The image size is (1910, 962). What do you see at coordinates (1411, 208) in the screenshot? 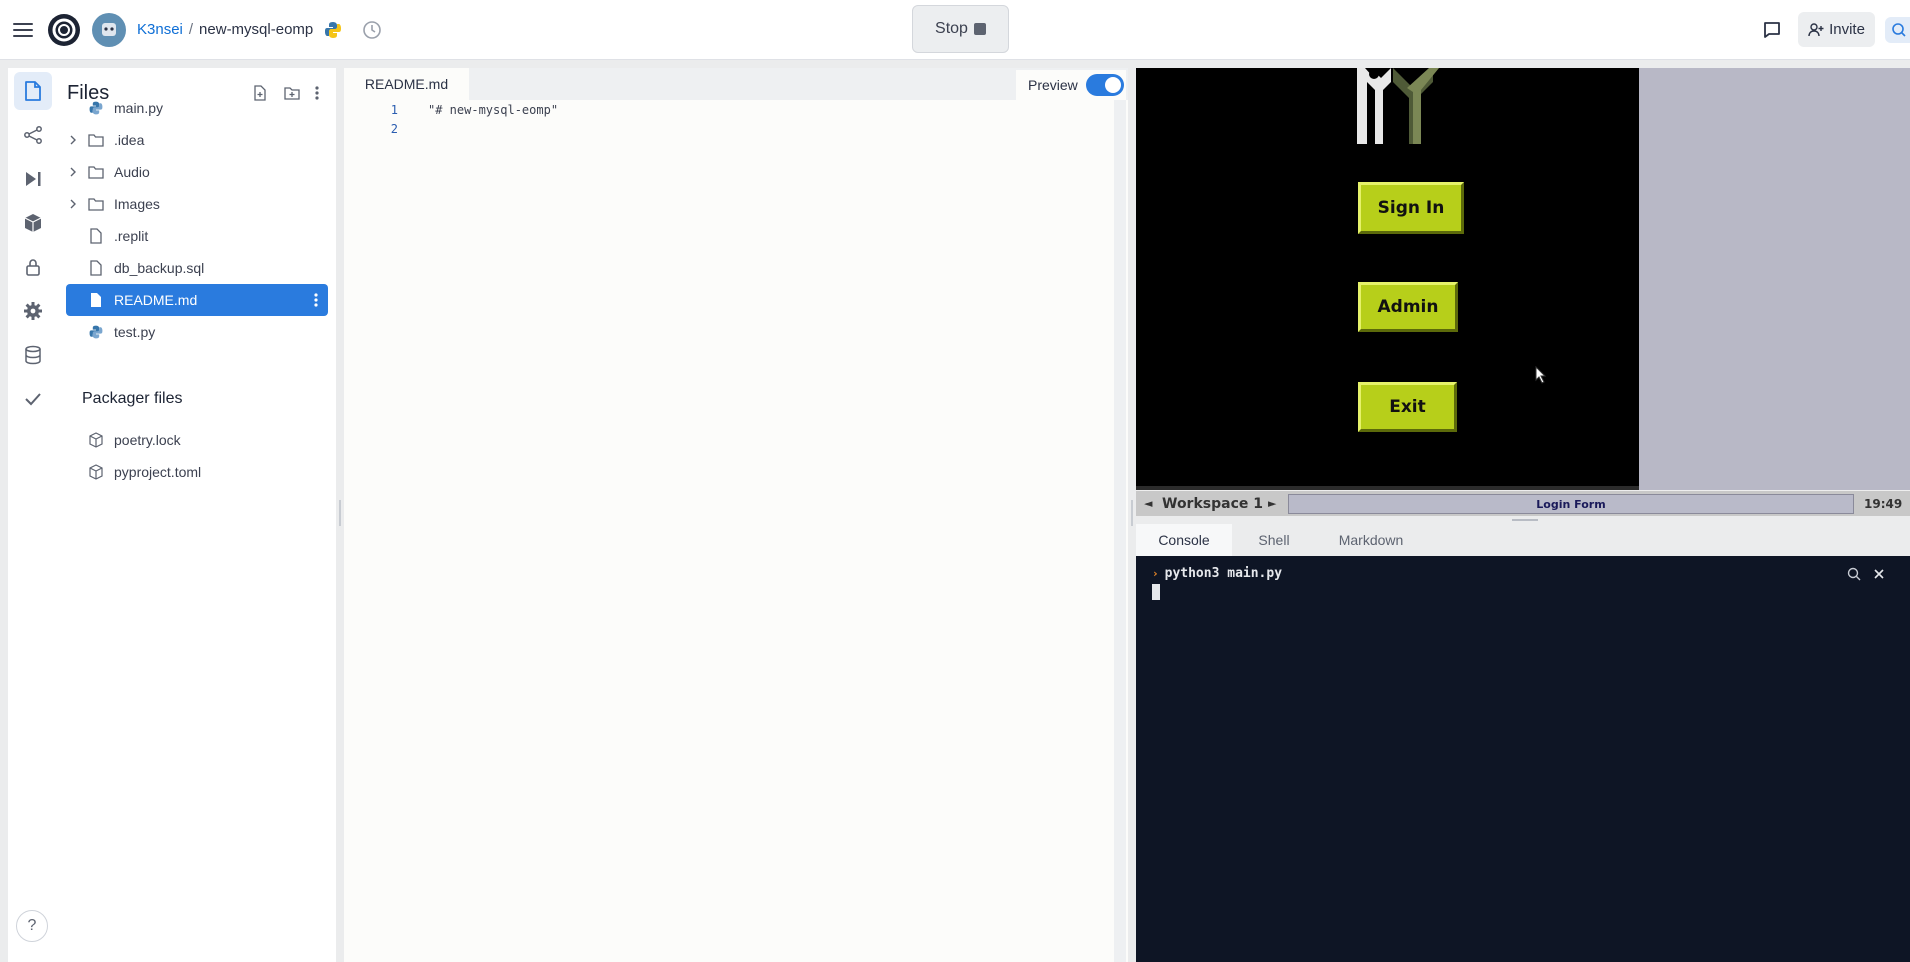
I see `sign-in-button: Sign In` at bounding box center [1411, 208].